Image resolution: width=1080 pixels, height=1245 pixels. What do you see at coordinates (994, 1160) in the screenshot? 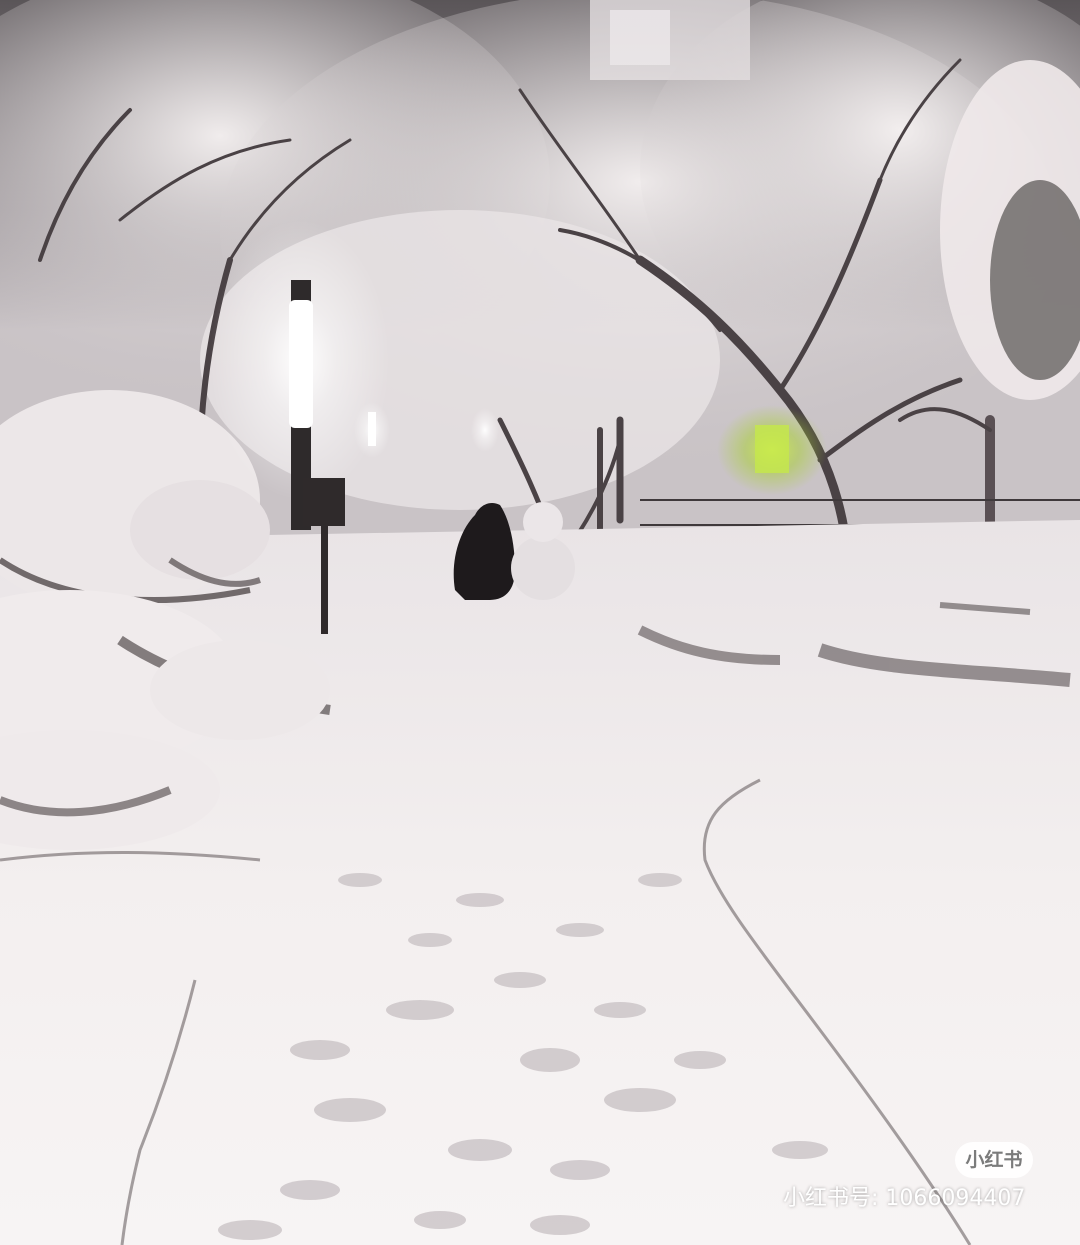
I see `xiaohongshu-logo-badge: 小红书` at bounding box center [994, 1160].